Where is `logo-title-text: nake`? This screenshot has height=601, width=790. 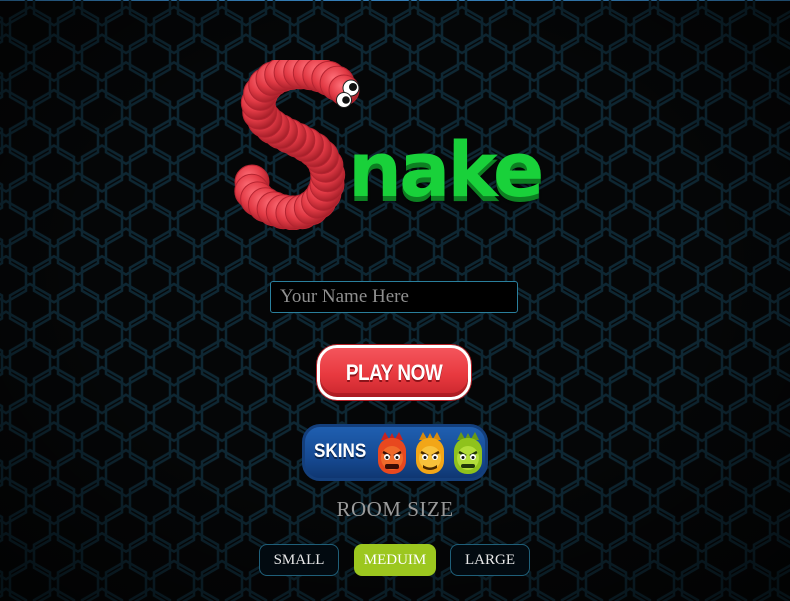 logo-title-text: nake is located at coordinates (446, 170).